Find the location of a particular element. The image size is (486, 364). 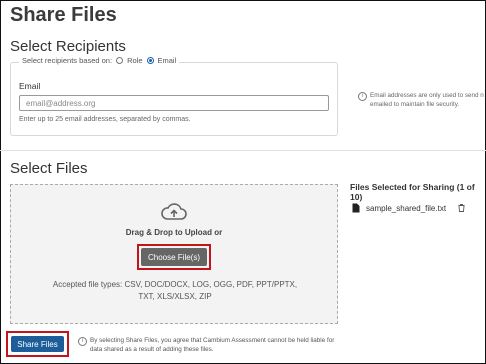

selected-files-title: Files Selected for Sharing (1 of 10) is located at coordinates (412, 192).